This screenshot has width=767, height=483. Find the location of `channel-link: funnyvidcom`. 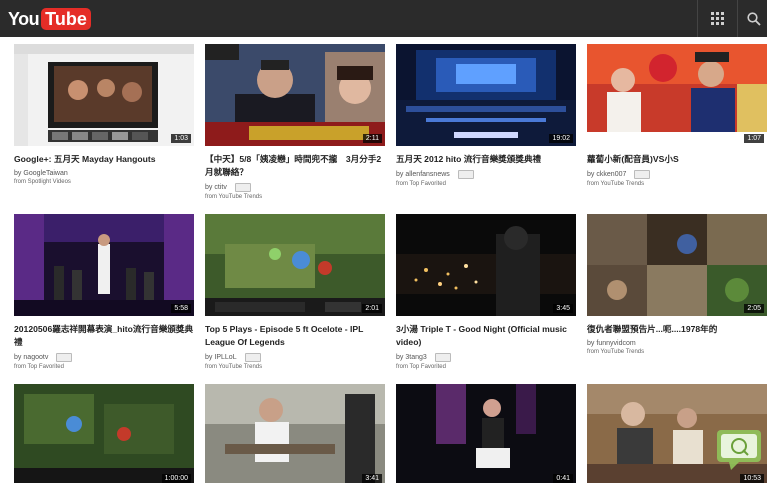

channel-link: funnyvidcom is located at coordinates (615, 343).